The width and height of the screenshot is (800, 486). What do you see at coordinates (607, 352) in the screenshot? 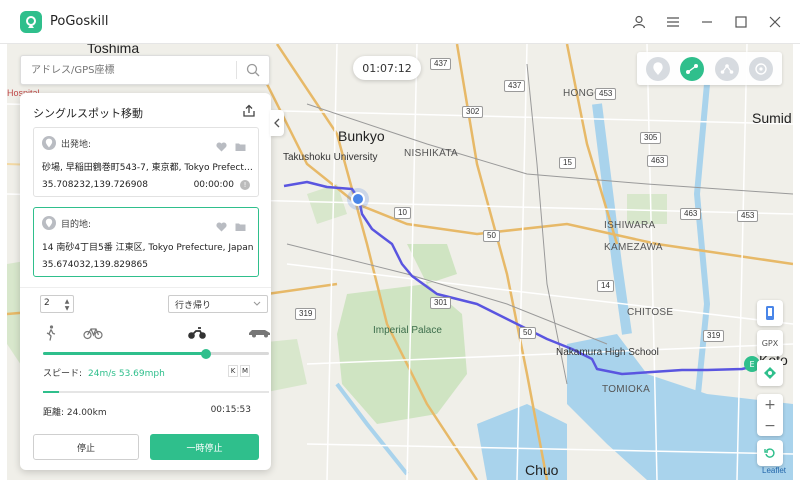
I see `map-label-nakamura: Nakamura High School` at bounding box center [607, 352].